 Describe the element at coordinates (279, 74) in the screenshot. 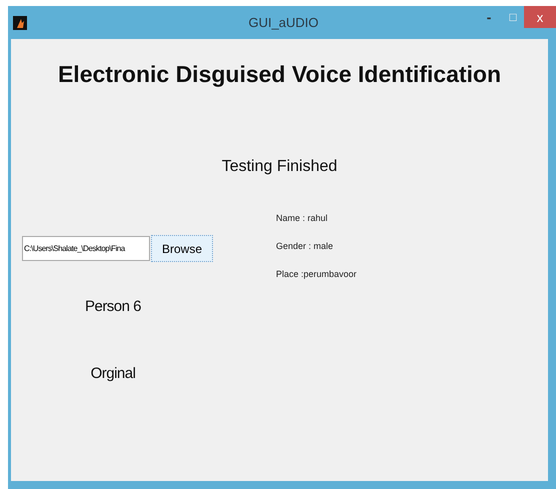

I see `heading: Electronic Disguised Voice Identification` at that location.